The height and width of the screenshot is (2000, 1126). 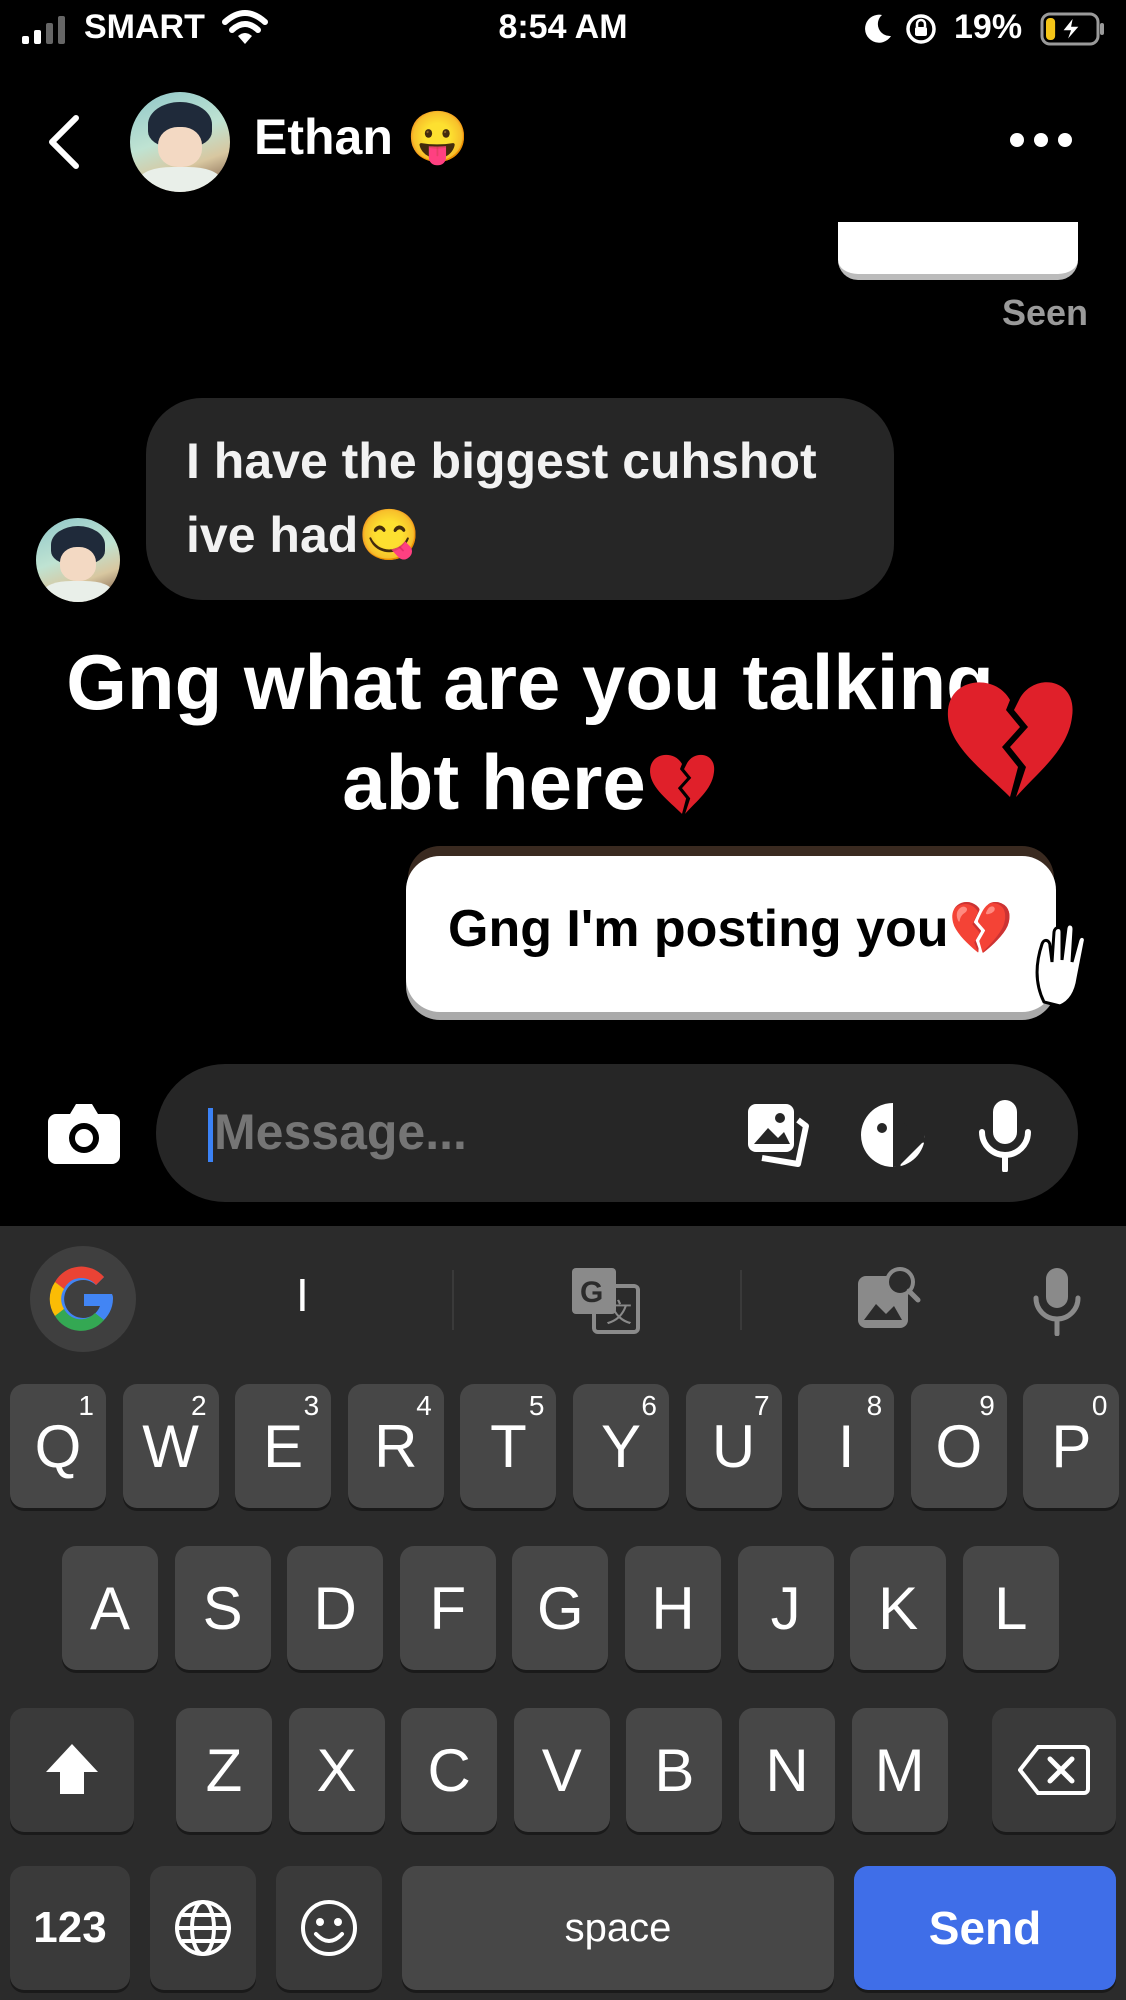 I want to click on key-g: G, so click(x=560, y=1608).